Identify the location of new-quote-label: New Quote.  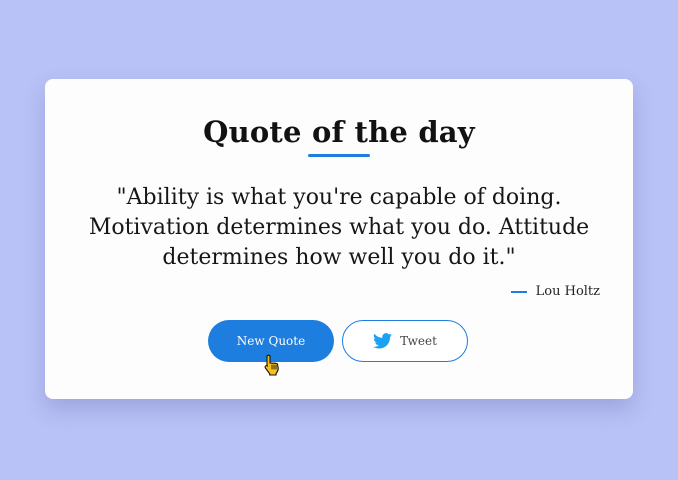
(271, 341).